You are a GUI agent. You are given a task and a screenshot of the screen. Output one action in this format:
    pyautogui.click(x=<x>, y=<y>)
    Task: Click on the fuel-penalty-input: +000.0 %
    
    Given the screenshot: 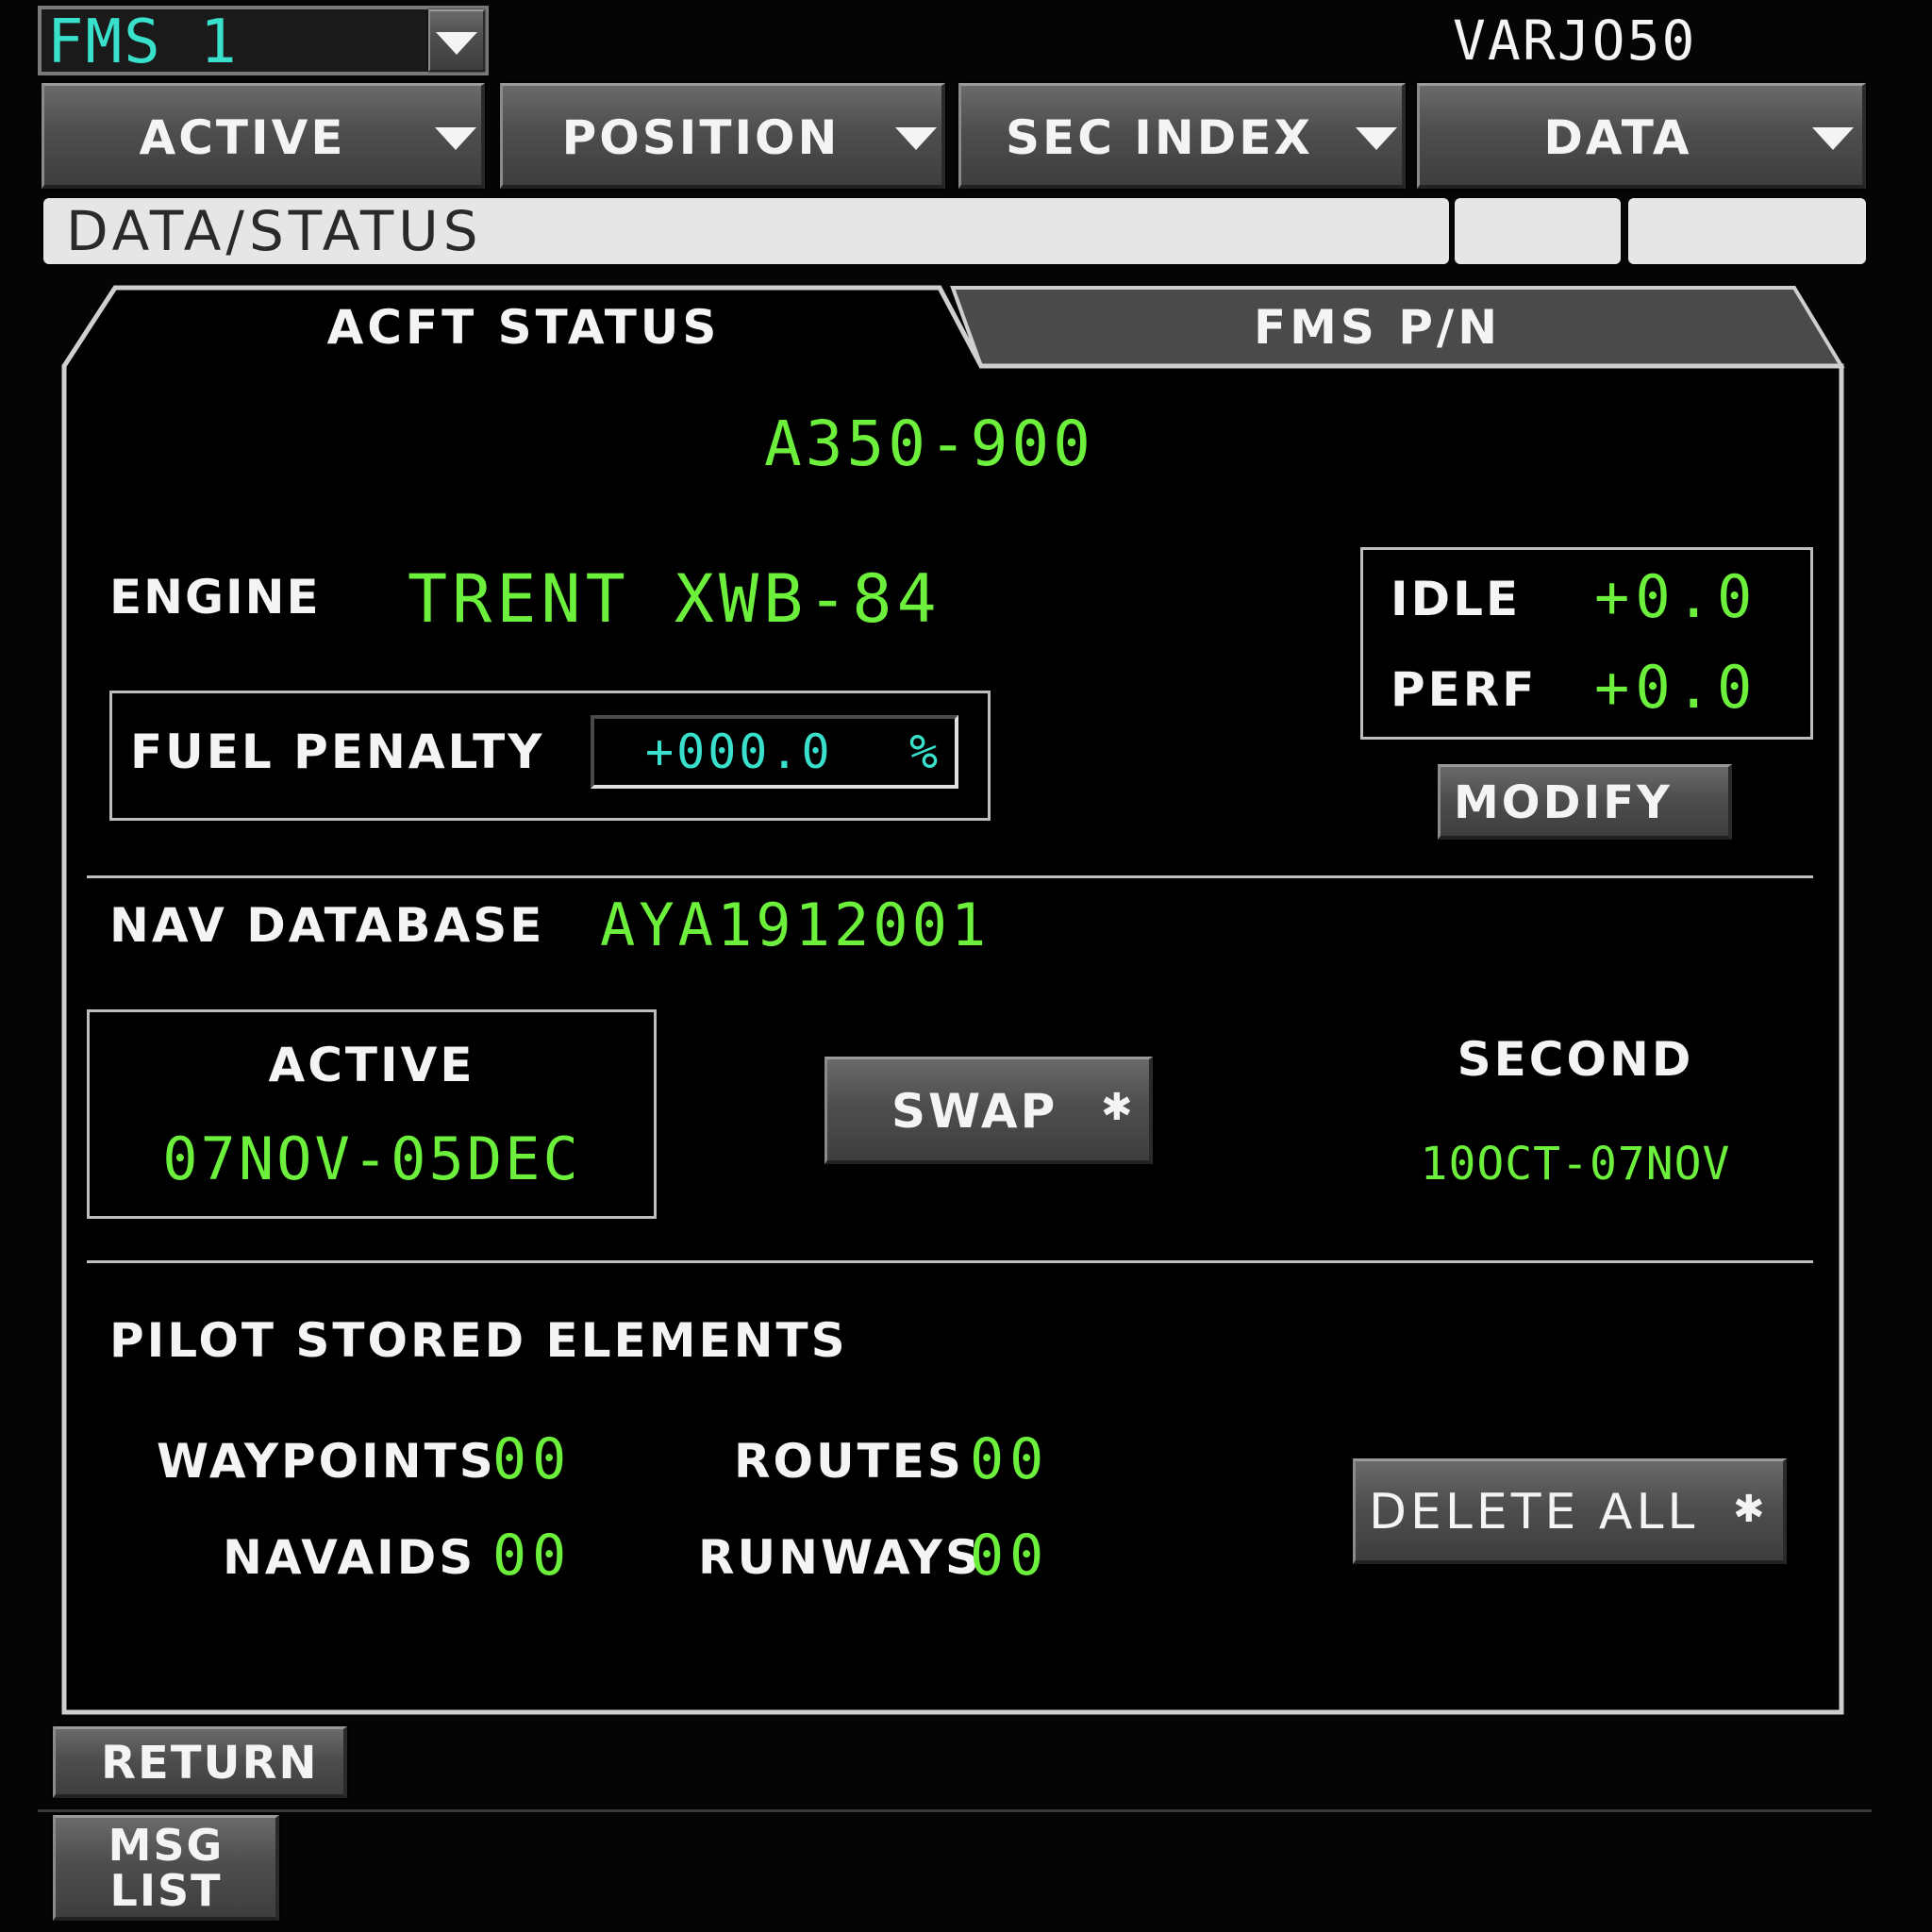 What is the action you would take?
    pyautogui.click(x=774, y=752)
    